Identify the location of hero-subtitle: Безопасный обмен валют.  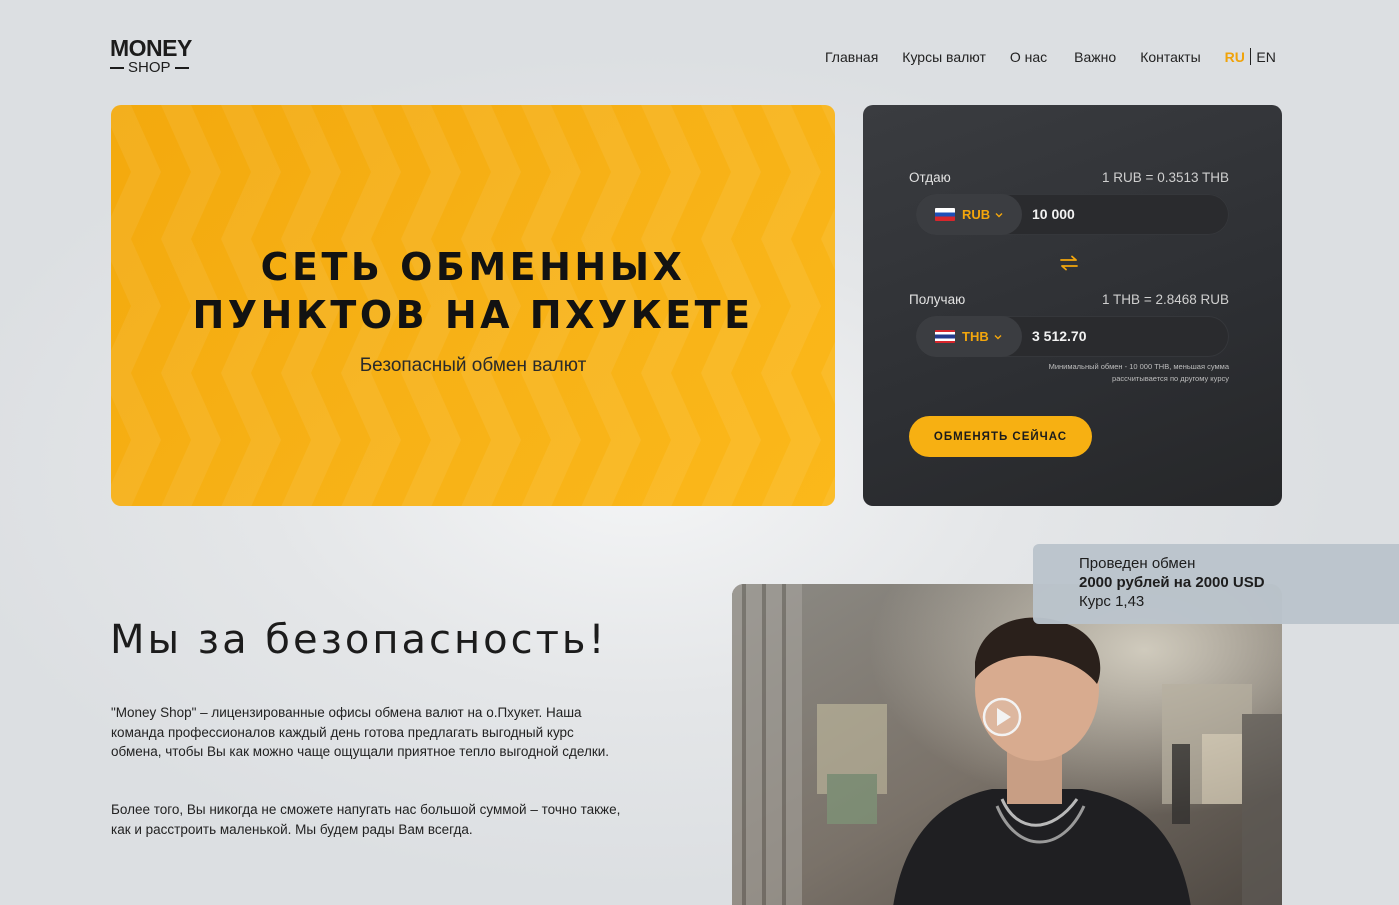
(473, 365).